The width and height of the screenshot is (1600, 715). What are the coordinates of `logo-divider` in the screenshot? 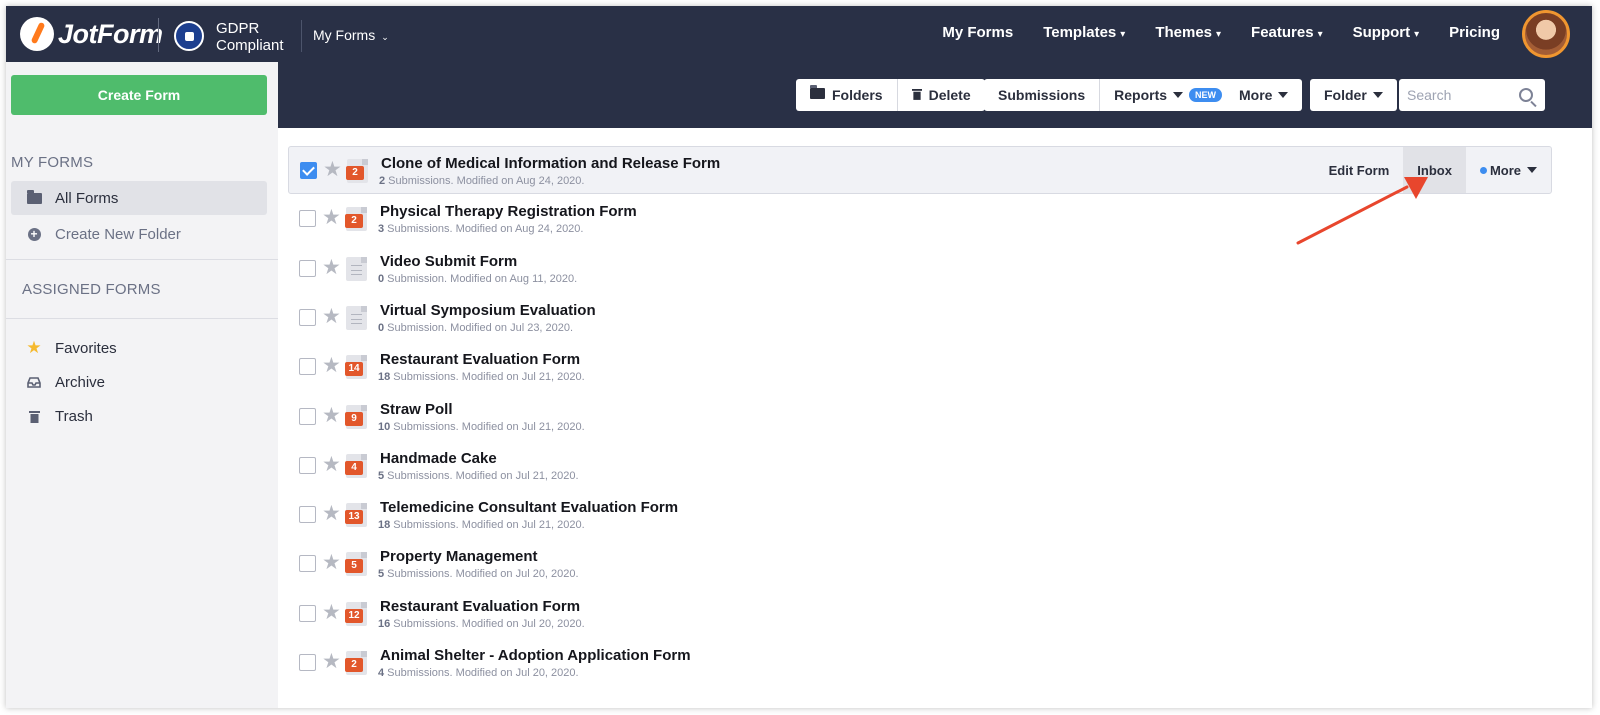 It's located at (158, 35).